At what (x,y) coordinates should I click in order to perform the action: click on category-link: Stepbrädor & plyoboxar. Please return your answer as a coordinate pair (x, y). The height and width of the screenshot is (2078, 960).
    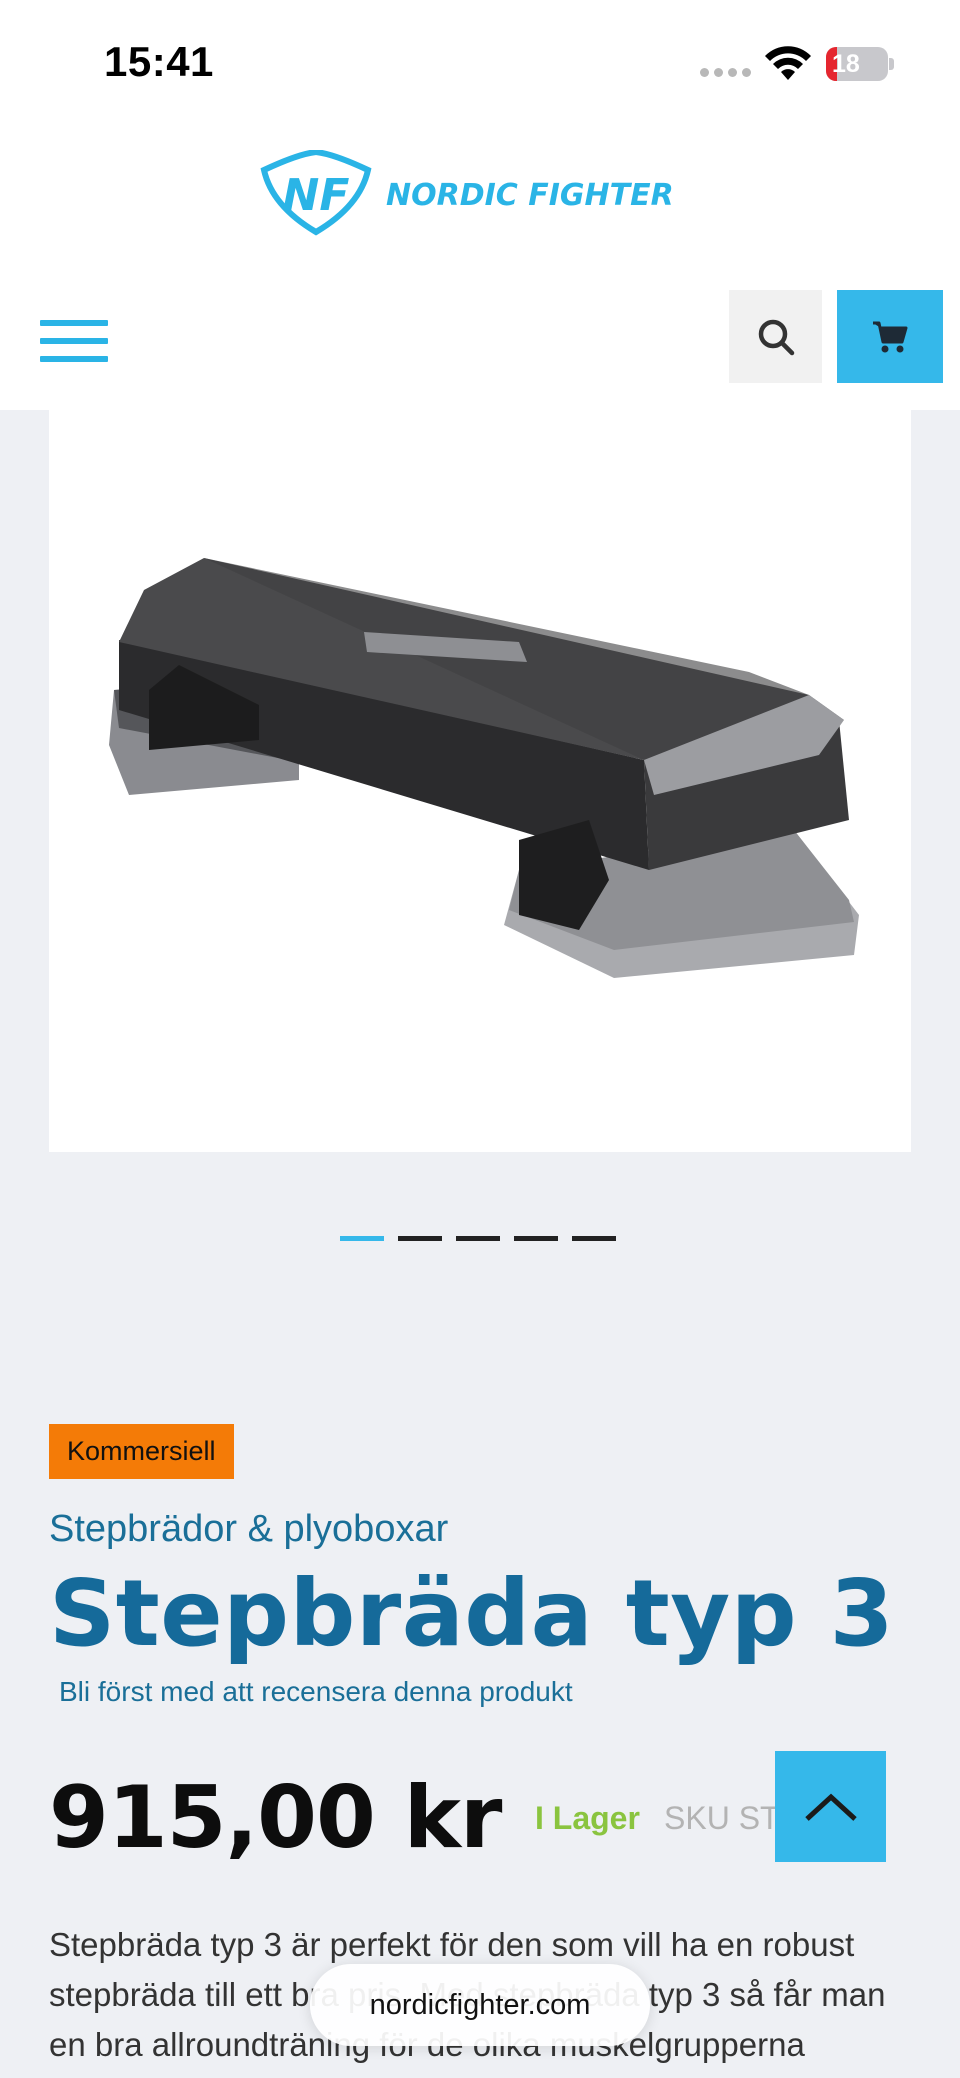
    Looking at the image, I should click on (248, 1529).